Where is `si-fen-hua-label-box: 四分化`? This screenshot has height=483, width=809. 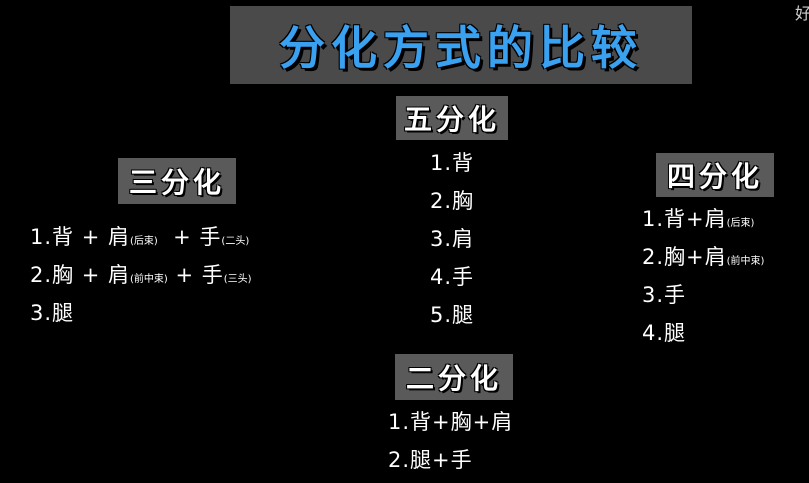
si-fen-hua-label-box: 四分化 is located at coordinates (715, 175).